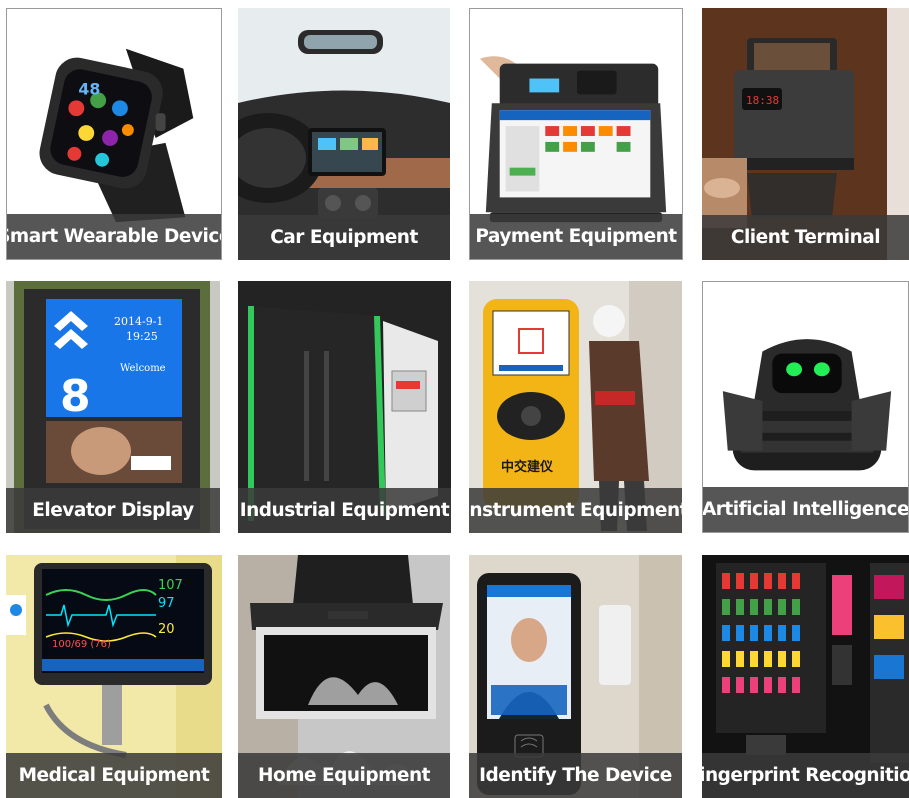 The width and height of the screenshot is (909, 798). I want to click on monitor-nibp: 100/69 (76), so click(81, 644).